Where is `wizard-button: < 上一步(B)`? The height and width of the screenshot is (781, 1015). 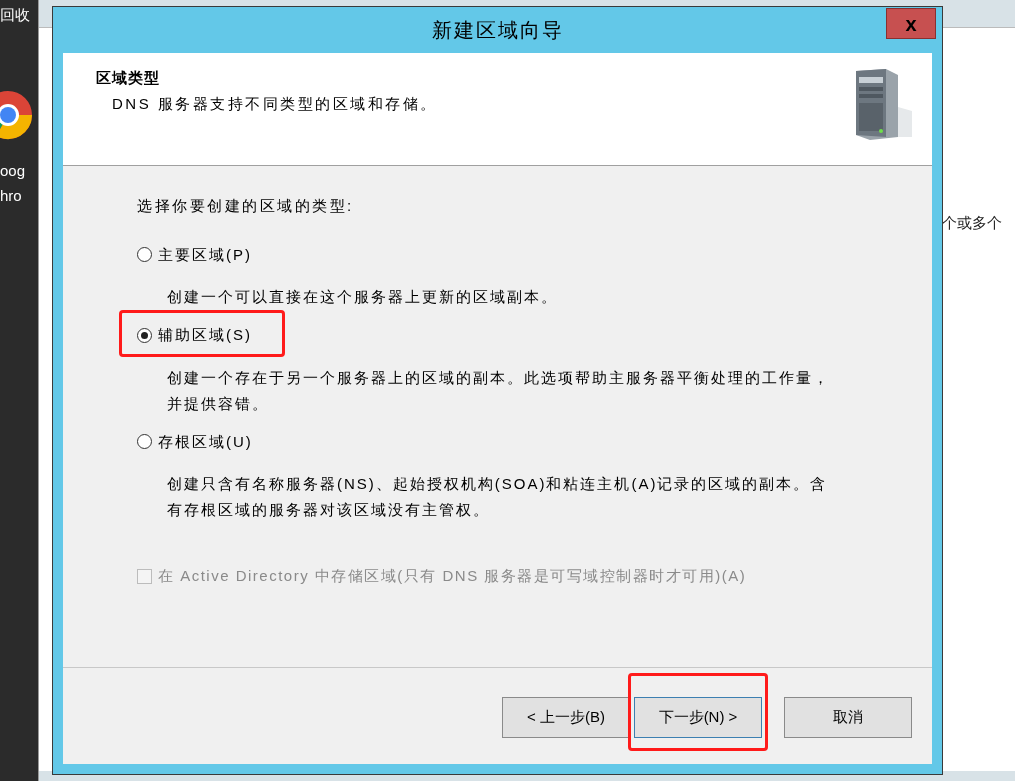
wizard-button: < 上一步(B) is located at coordinates (566, 717).